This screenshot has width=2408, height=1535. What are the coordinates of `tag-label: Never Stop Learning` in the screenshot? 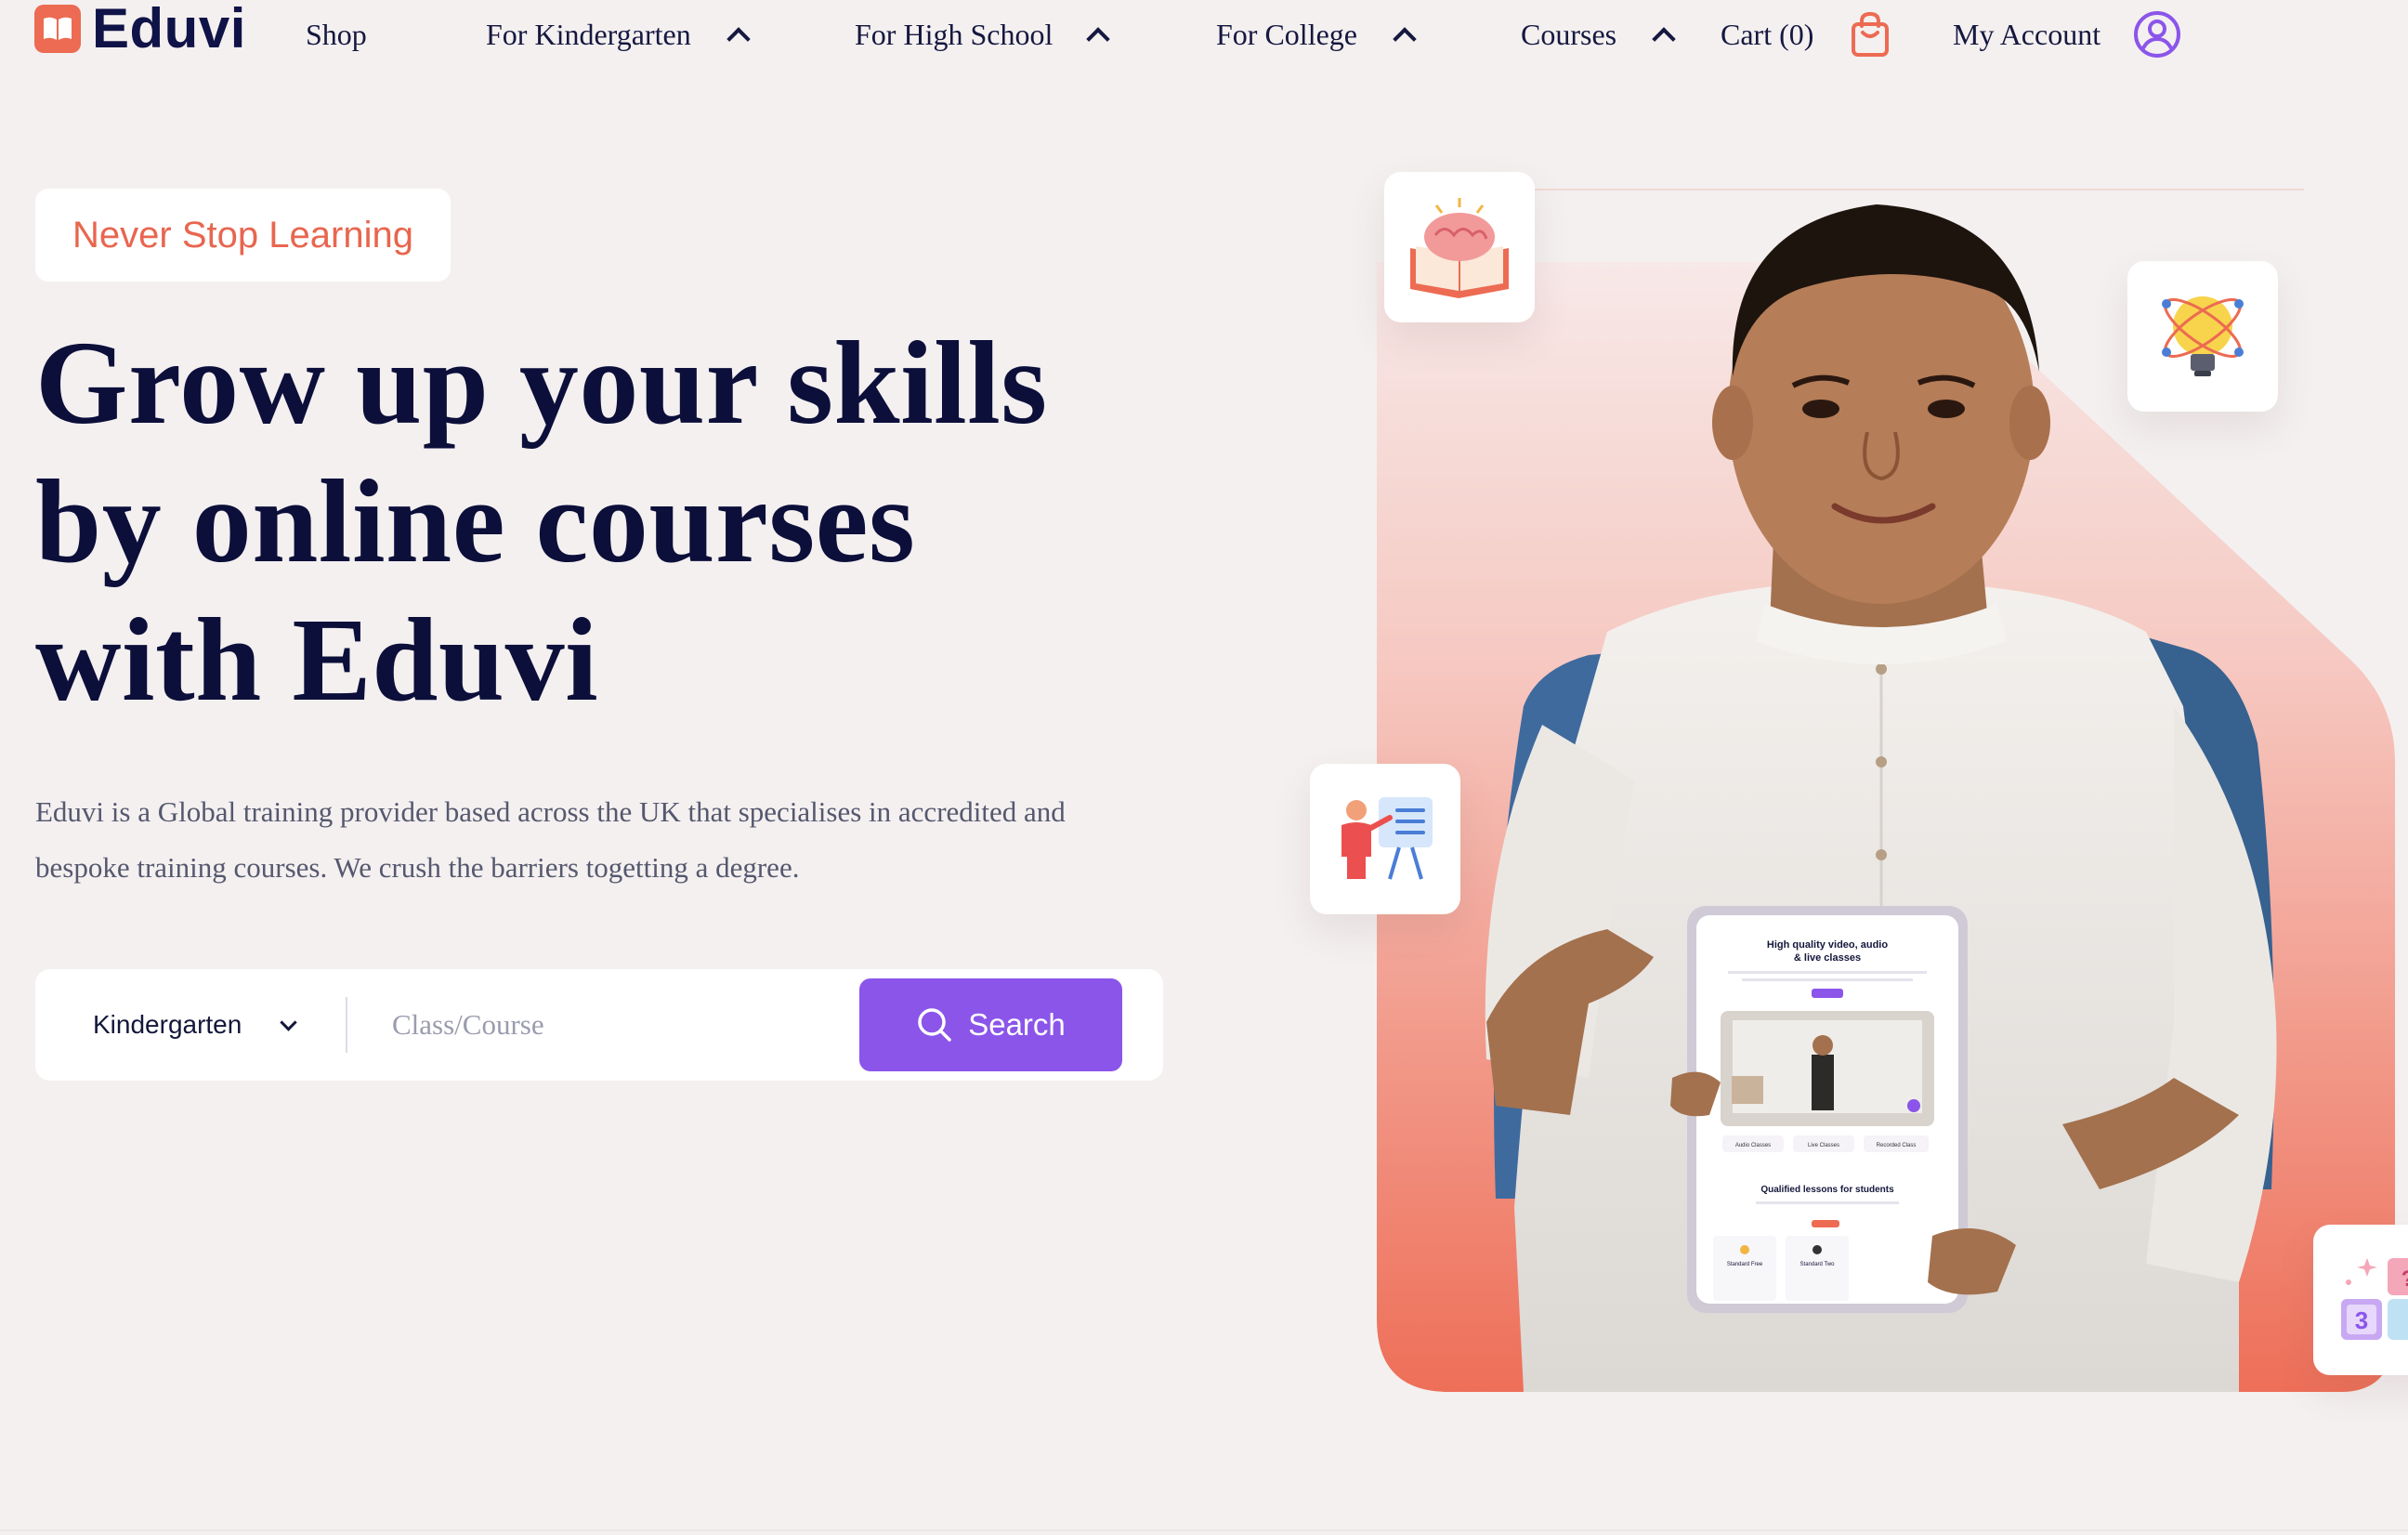 It's located at (242, 235).